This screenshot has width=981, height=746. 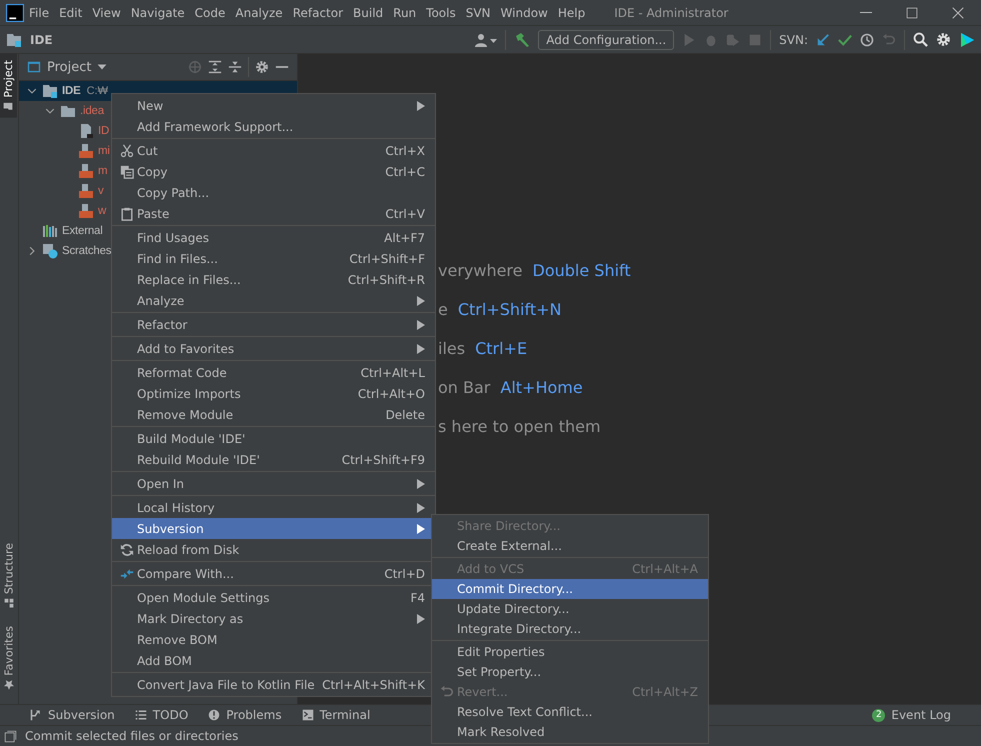 What do you see at coordinates (87, 251) in the screenshot?
I see `tree-label: Scratches` at bounding box center [87, 251].